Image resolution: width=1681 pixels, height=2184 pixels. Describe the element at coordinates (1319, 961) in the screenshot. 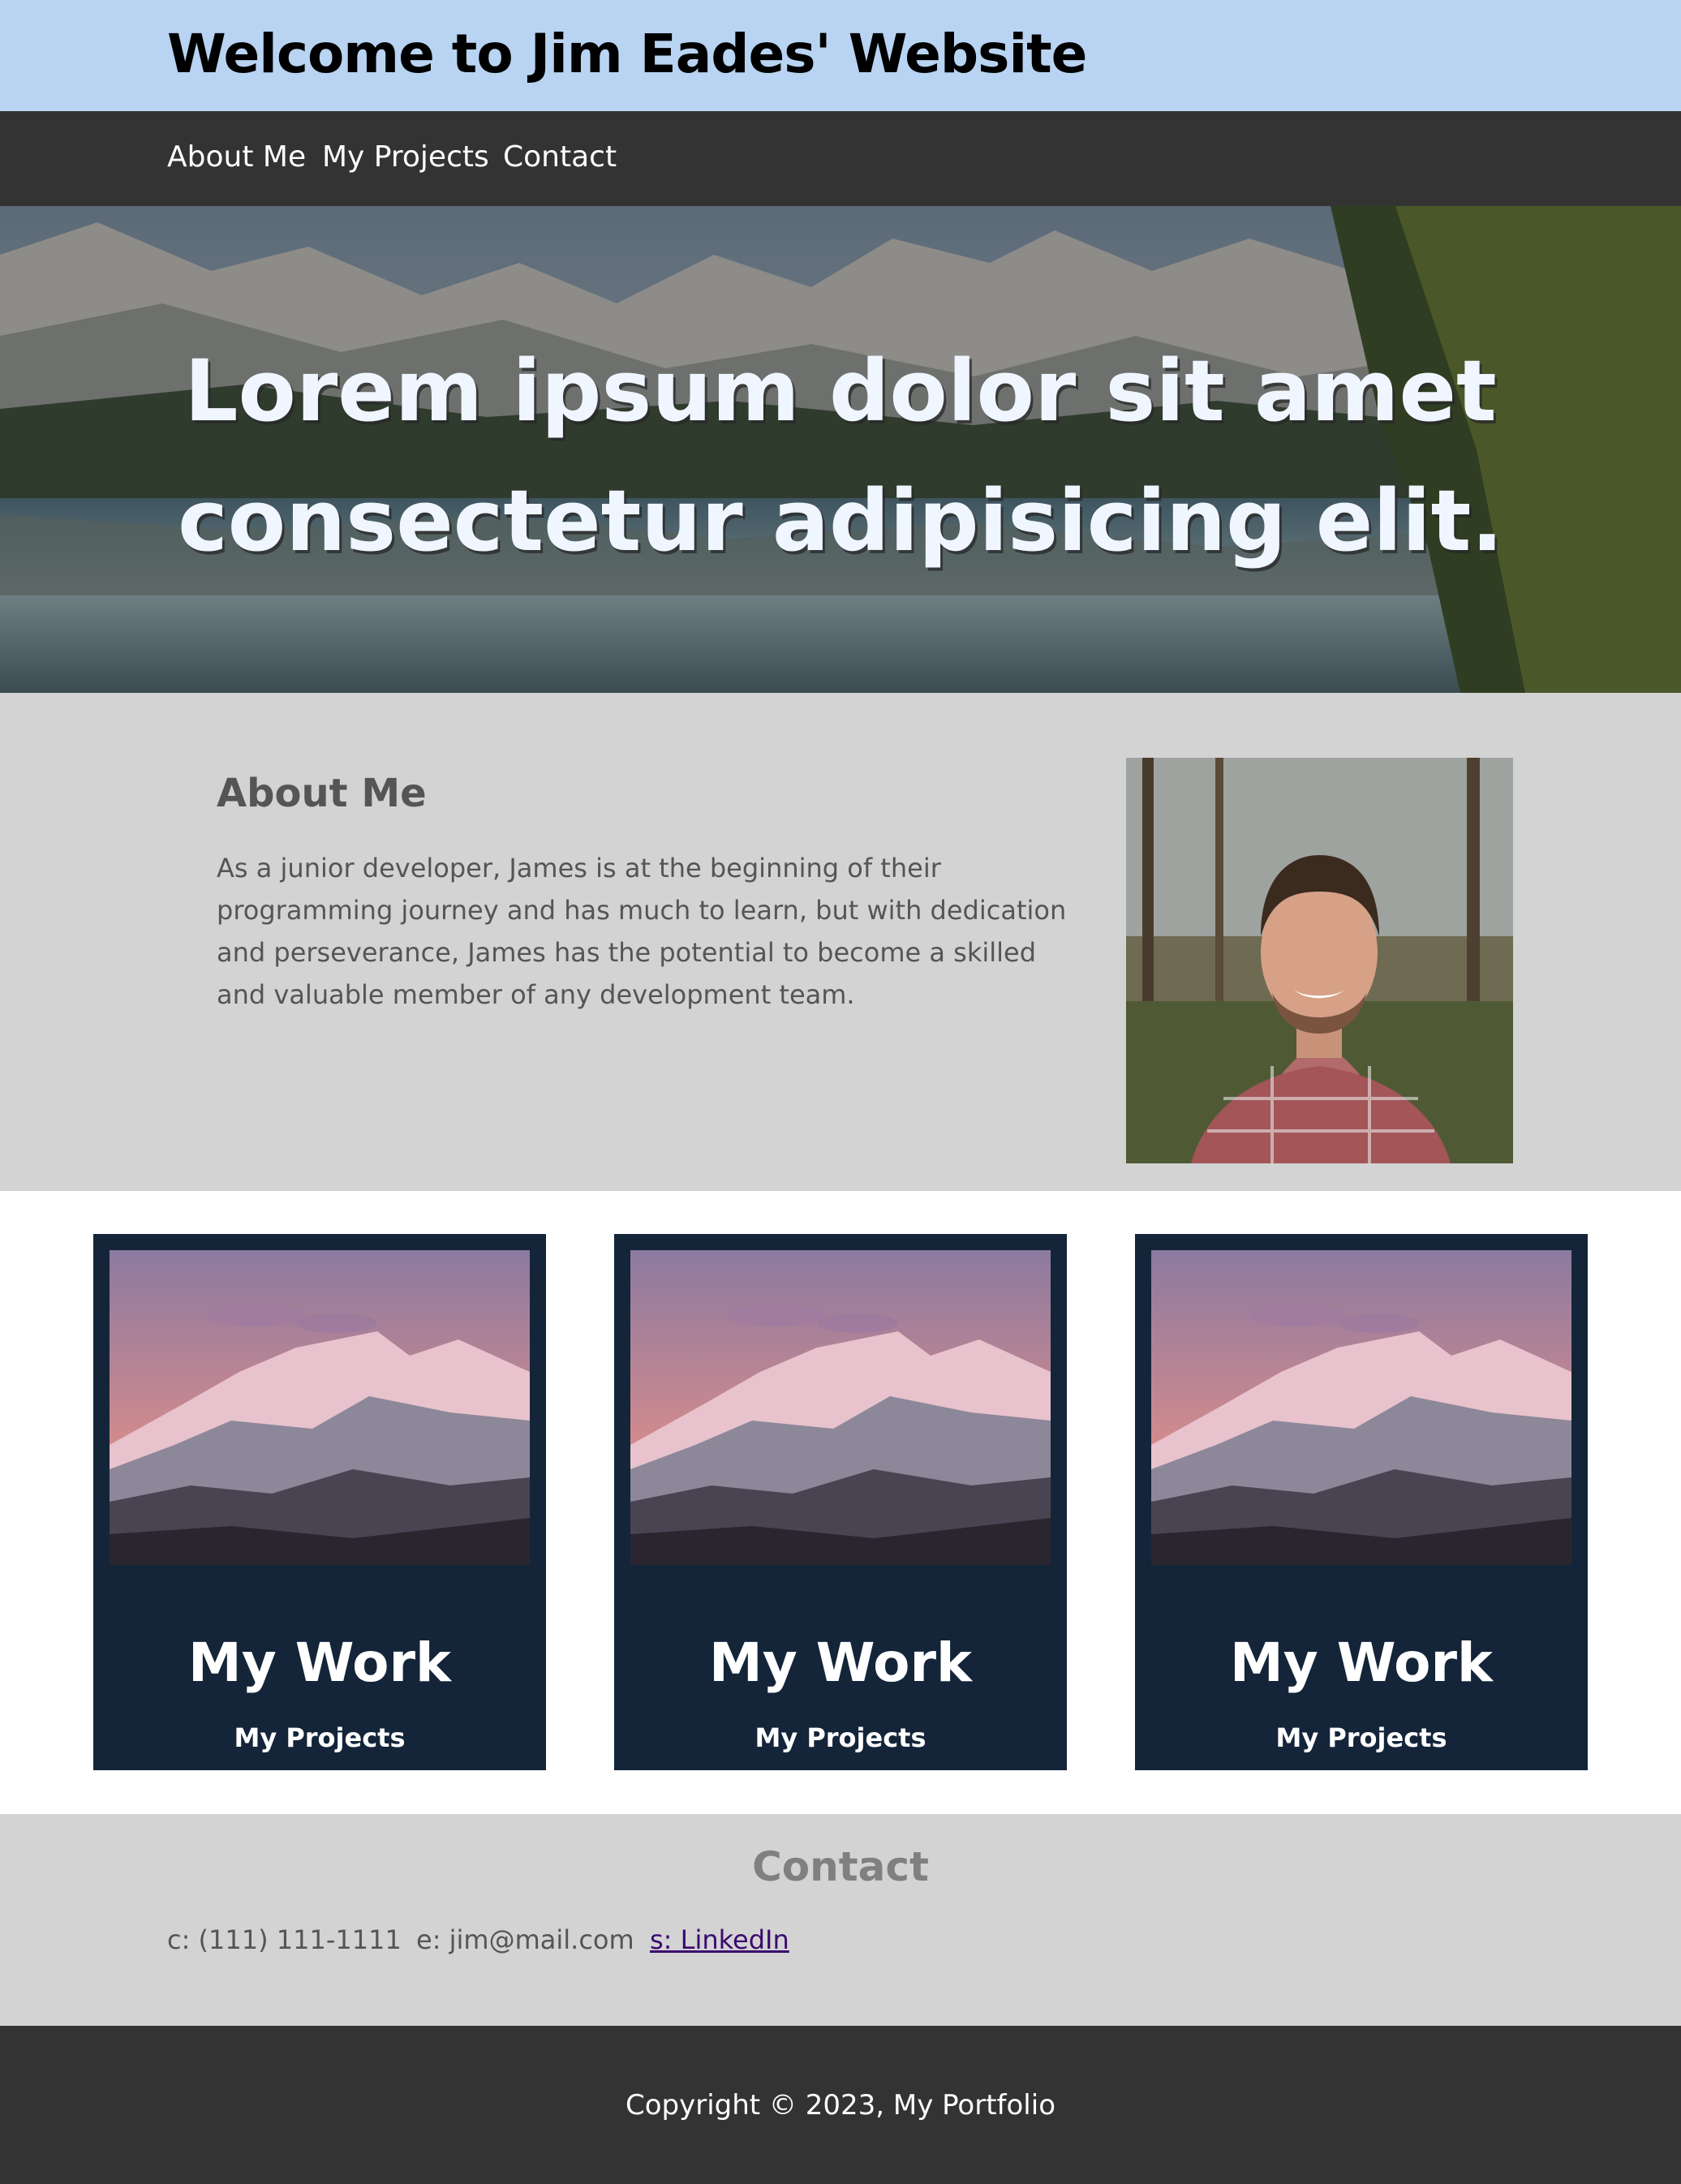

I see `profile-photo` at that location.